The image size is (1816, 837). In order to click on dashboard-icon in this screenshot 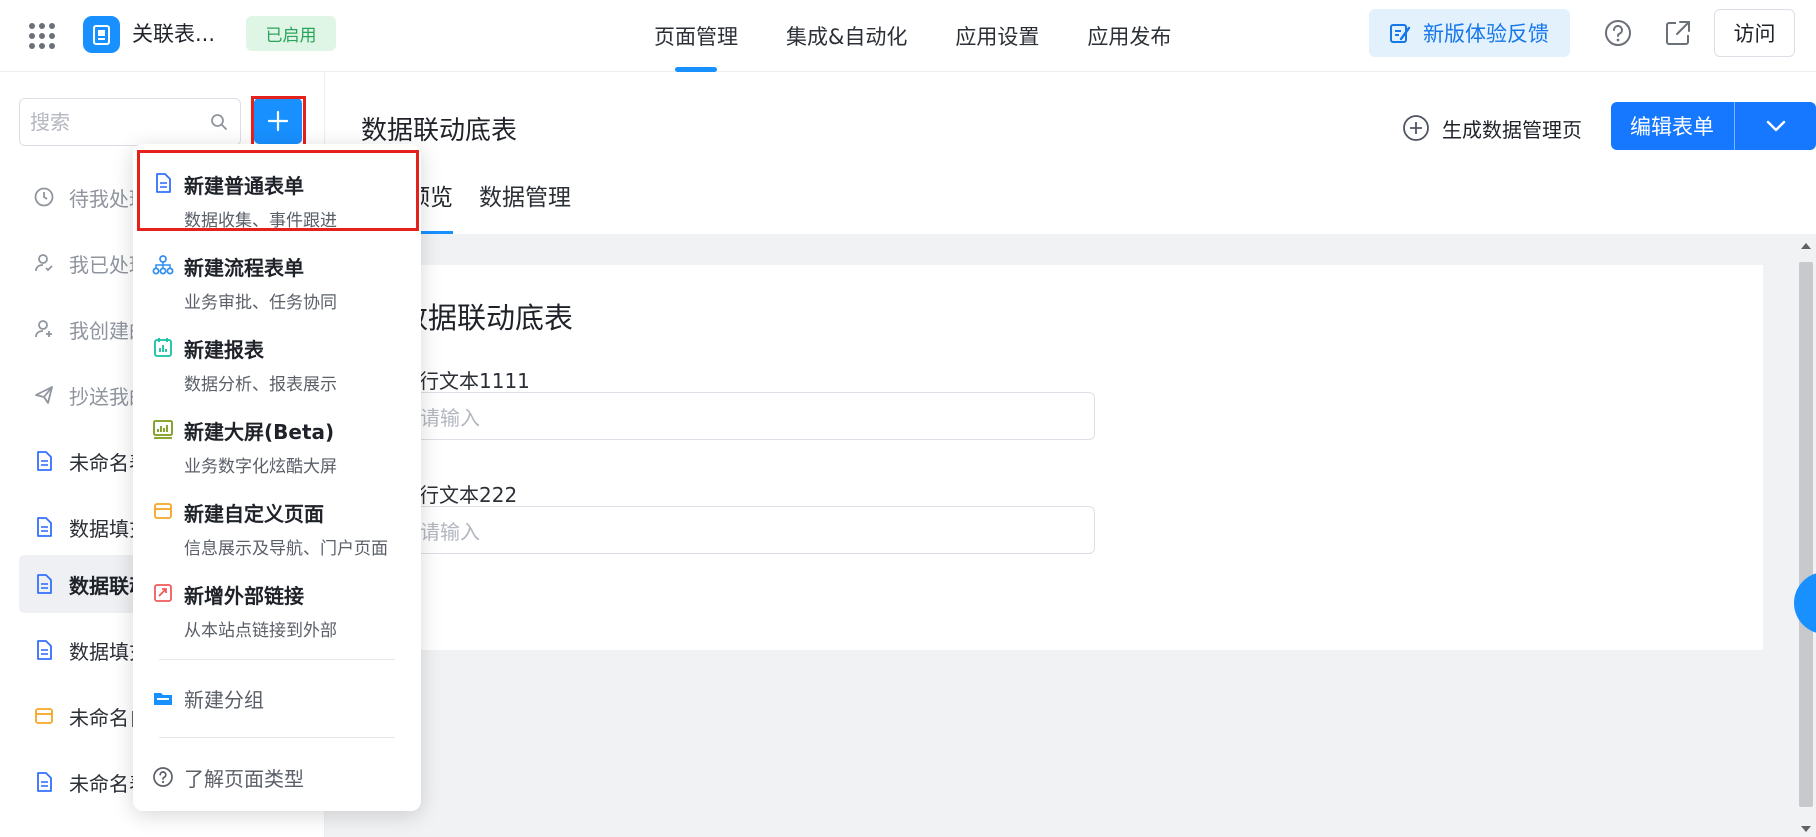, I will do `click(163, 429)`.